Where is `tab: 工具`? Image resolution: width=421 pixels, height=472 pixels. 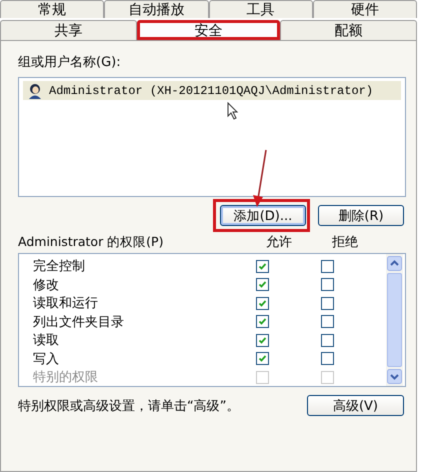 tab: 工具 is located at coordinates (260, 9).